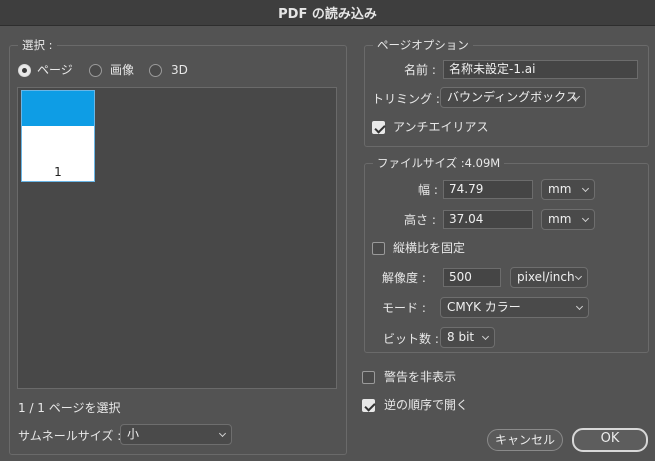  Describe the element at coordinates (95, 70) in the screenshot. I see `radio-image` at that location.